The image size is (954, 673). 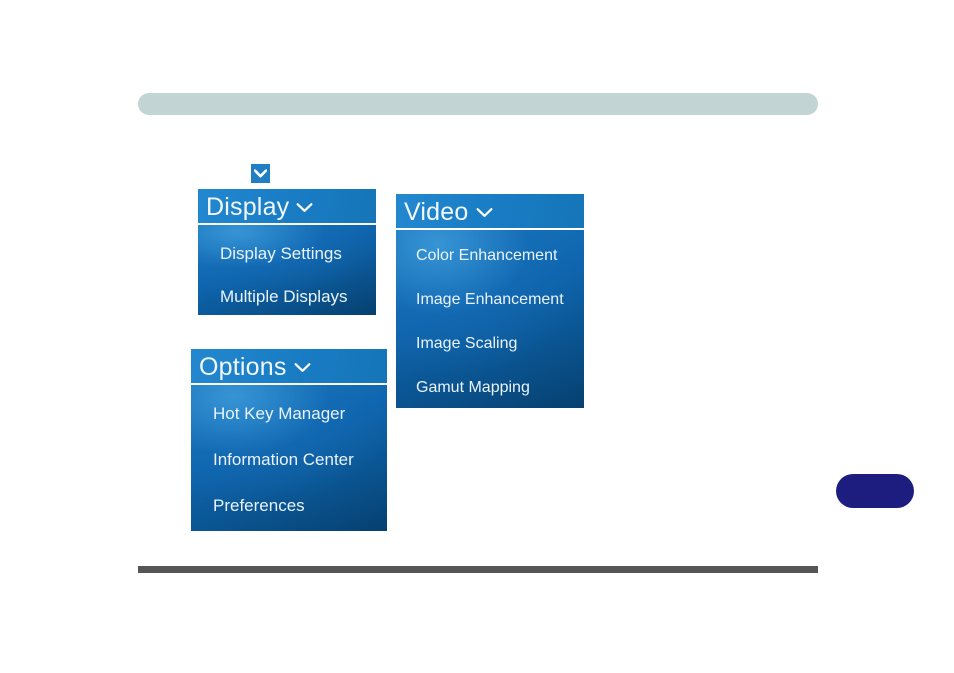 What do you see at coordinates (248, 206) in the screenshot?
I see `panel-title-display: Display` at bounding box center [248, 206].